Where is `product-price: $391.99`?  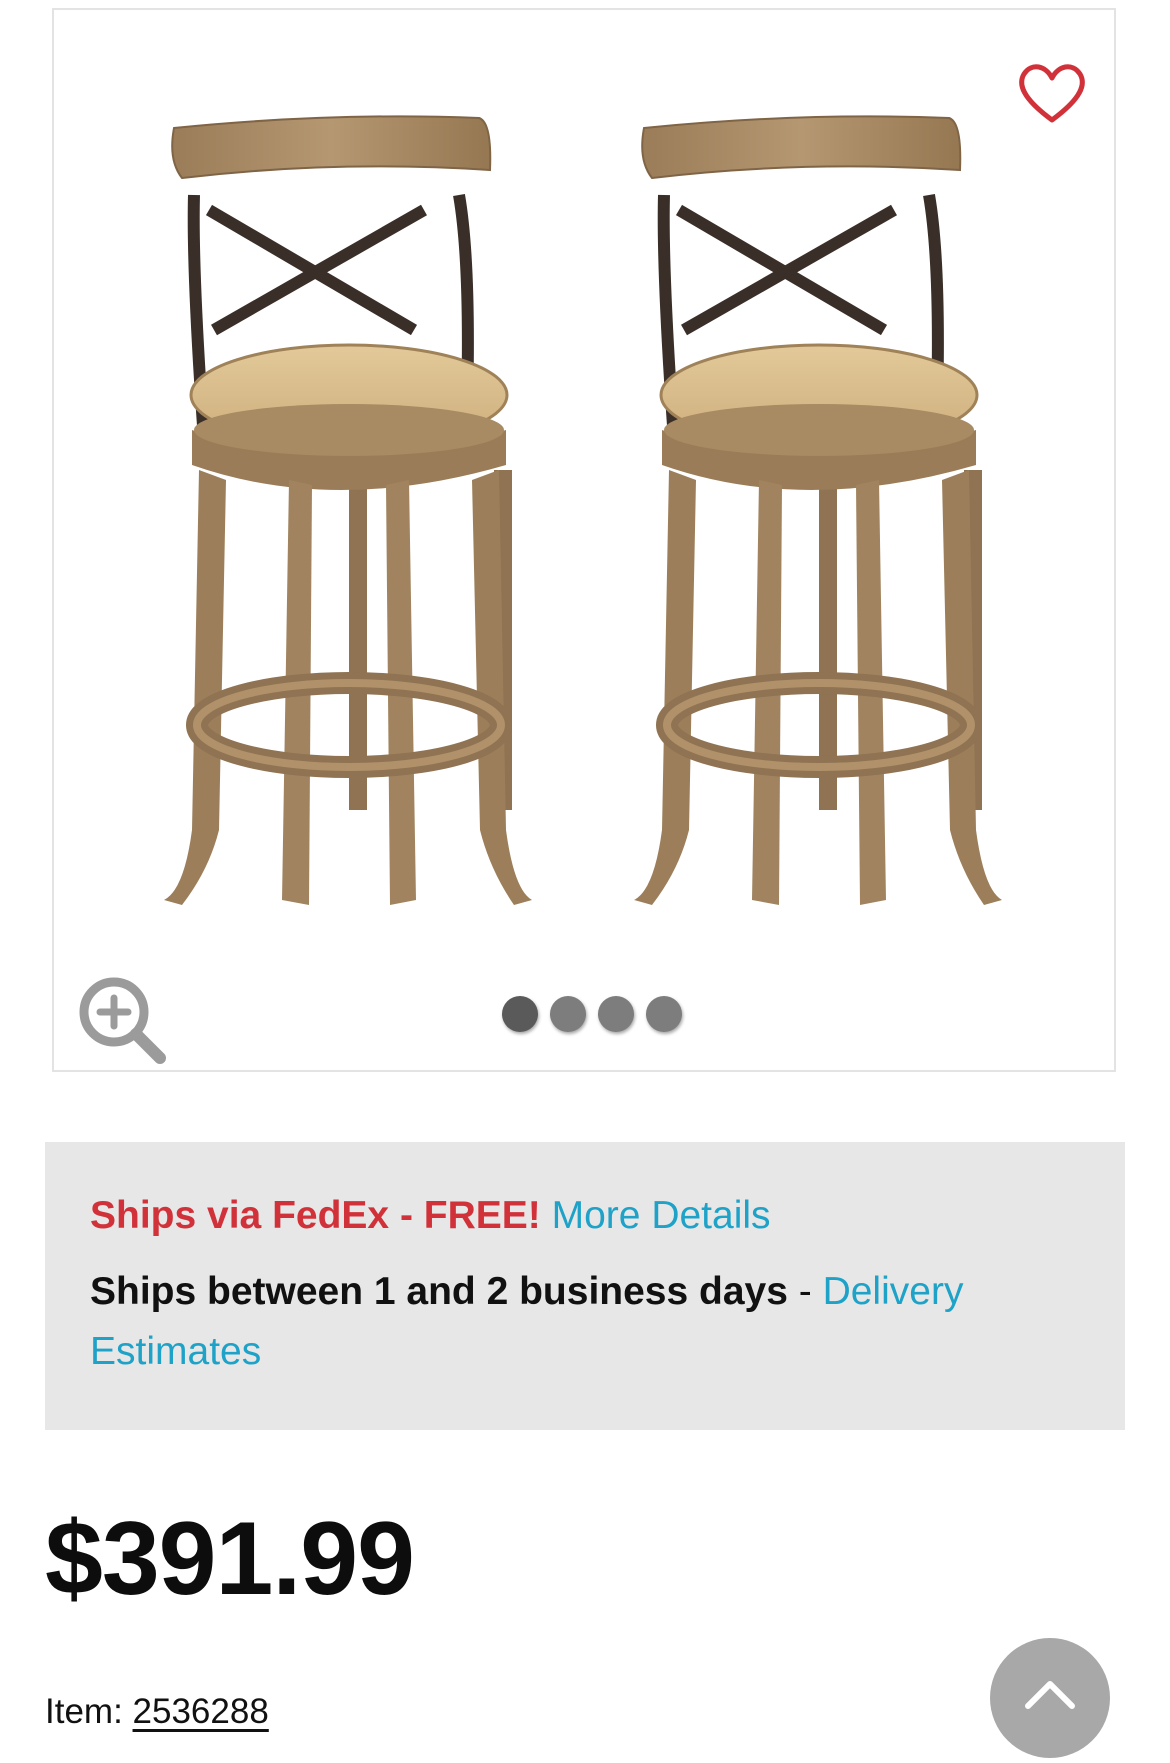 product-price: $391.99 is located at coordinates (230, 1559).